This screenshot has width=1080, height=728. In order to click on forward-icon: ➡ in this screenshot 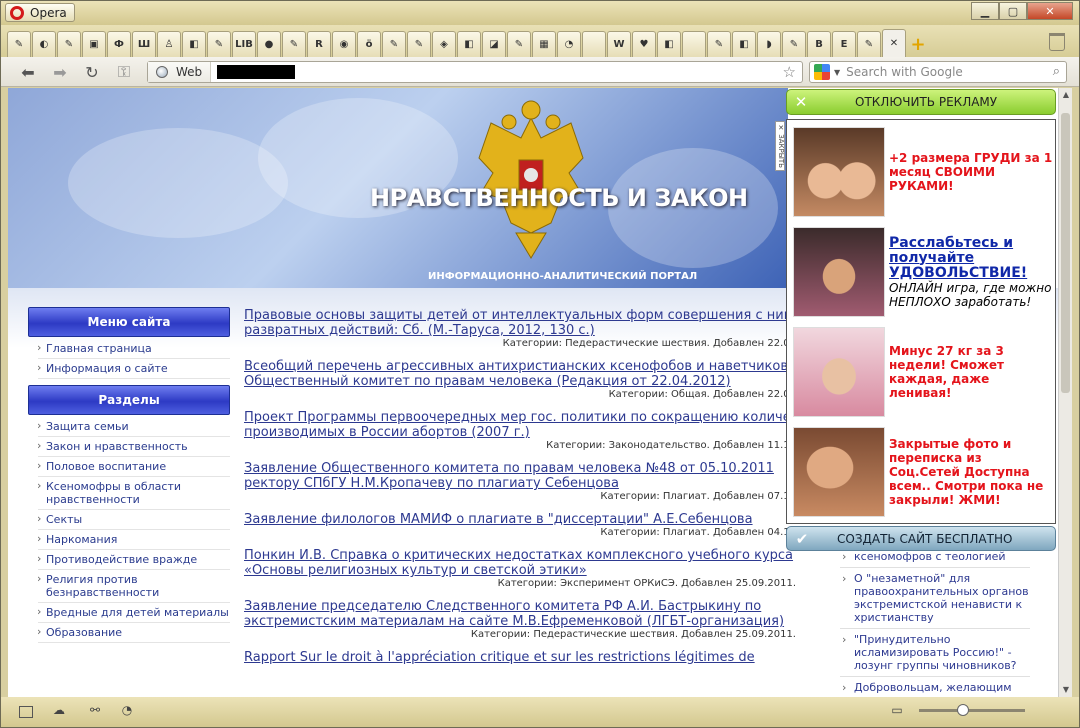, I will do `click(60, 72)`.